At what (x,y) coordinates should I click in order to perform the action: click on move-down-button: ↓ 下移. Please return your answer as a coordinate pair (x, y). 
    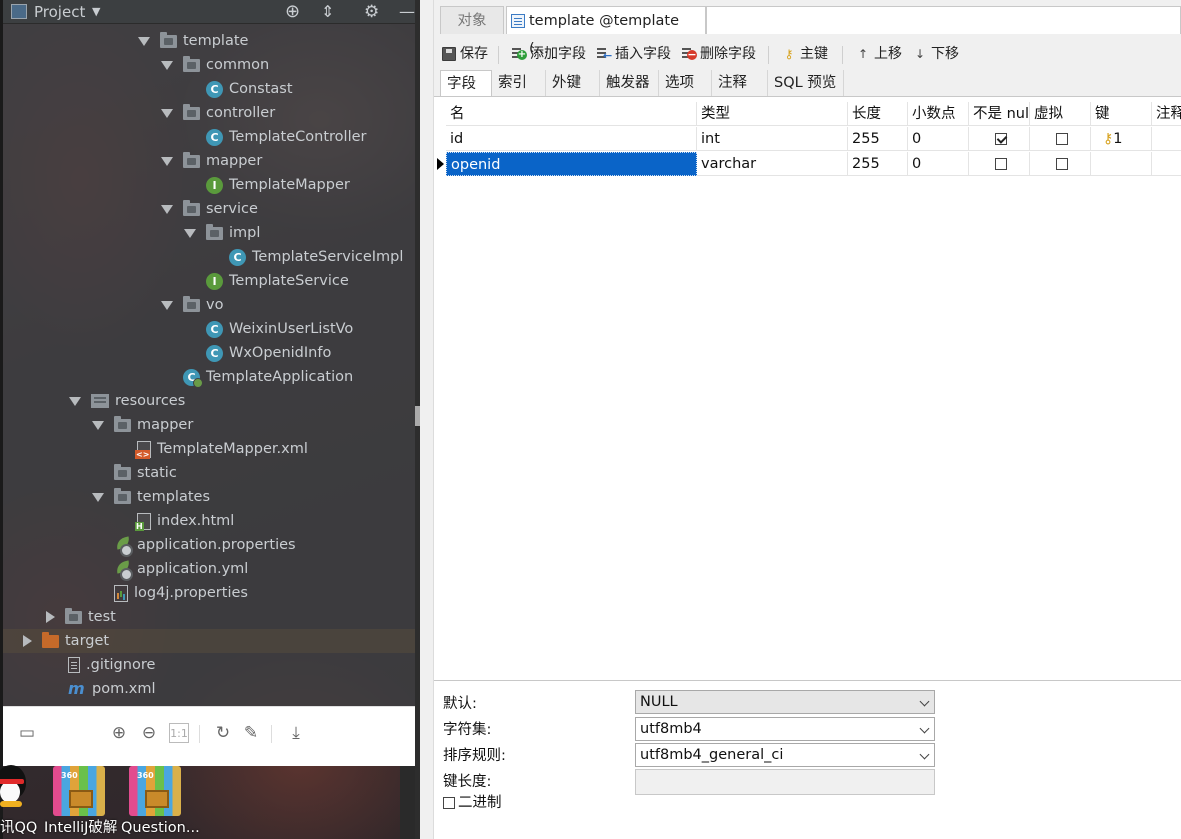
    Looking at the image, I should click on (935, 54).